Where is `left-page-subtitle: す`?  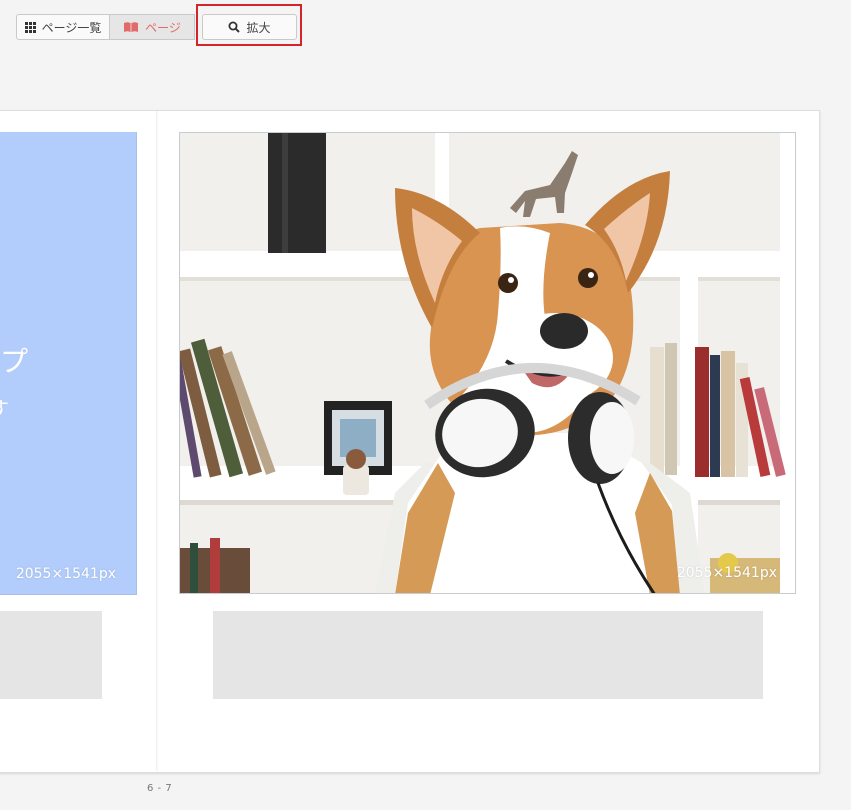 left-page-subtitle: す is located at coordinates (4, 407).